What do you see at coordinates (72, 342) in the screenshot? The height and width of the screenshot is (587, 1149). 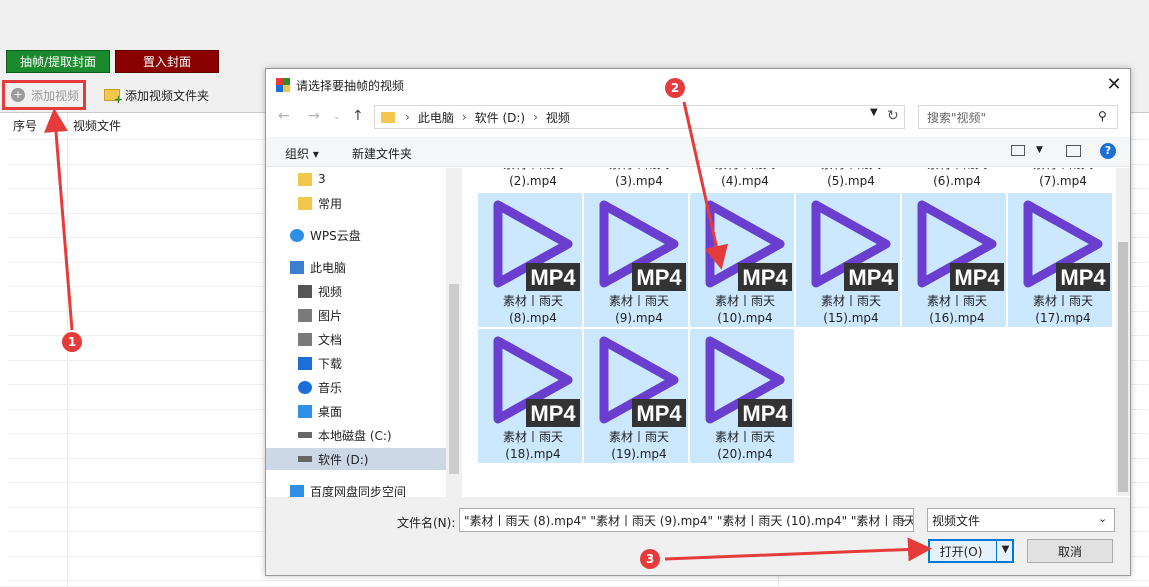 I see `annotation-badge: 1` at bounding box center [72, 342].